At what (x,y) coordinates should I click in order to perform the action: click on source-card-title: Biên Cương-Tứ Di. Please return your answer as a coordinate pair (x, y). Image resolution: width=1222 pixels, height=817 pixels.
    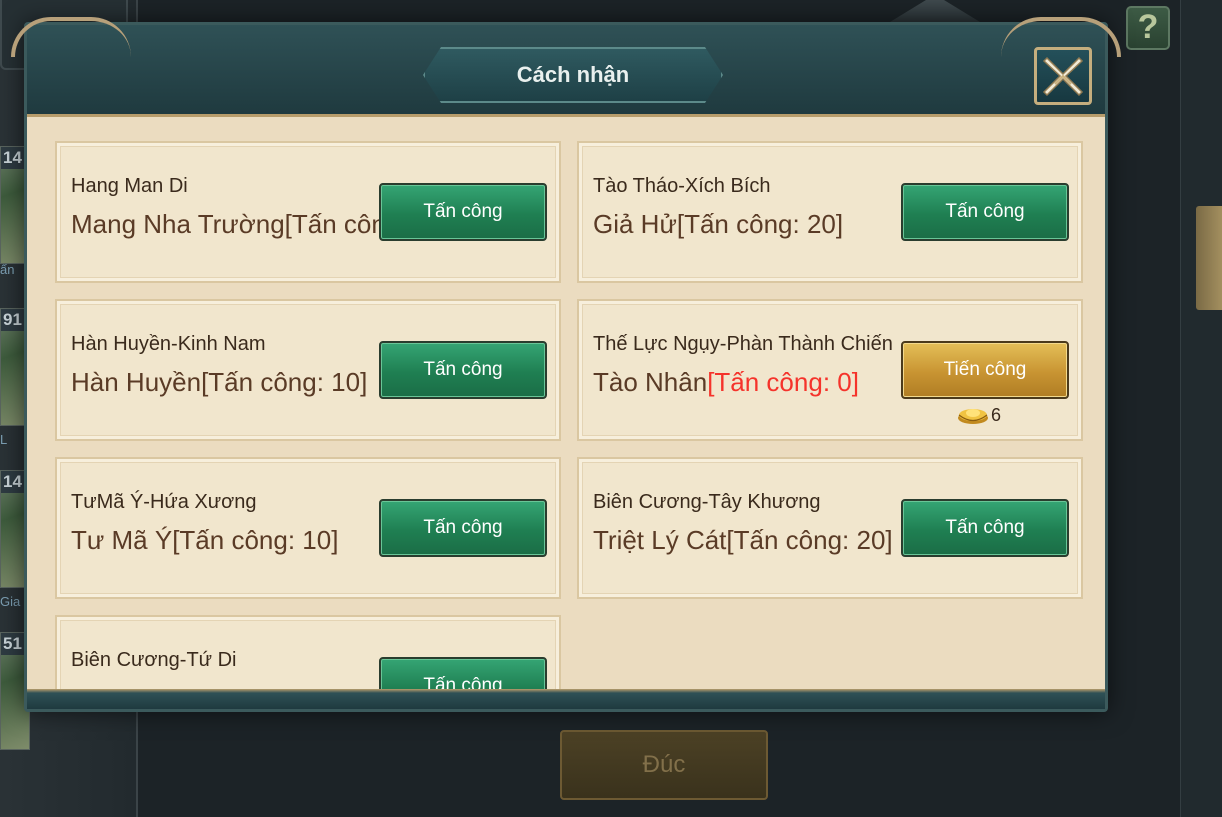
    Looking at the image, I should click on (154, 660).